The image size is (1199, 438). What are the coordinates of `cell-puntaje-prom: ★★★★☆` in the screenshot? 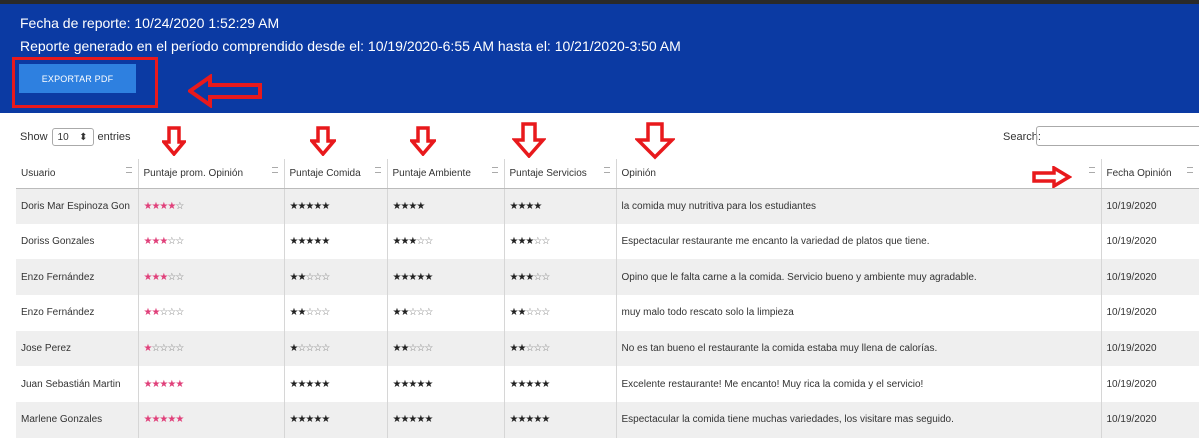 It's located at (211, 206).